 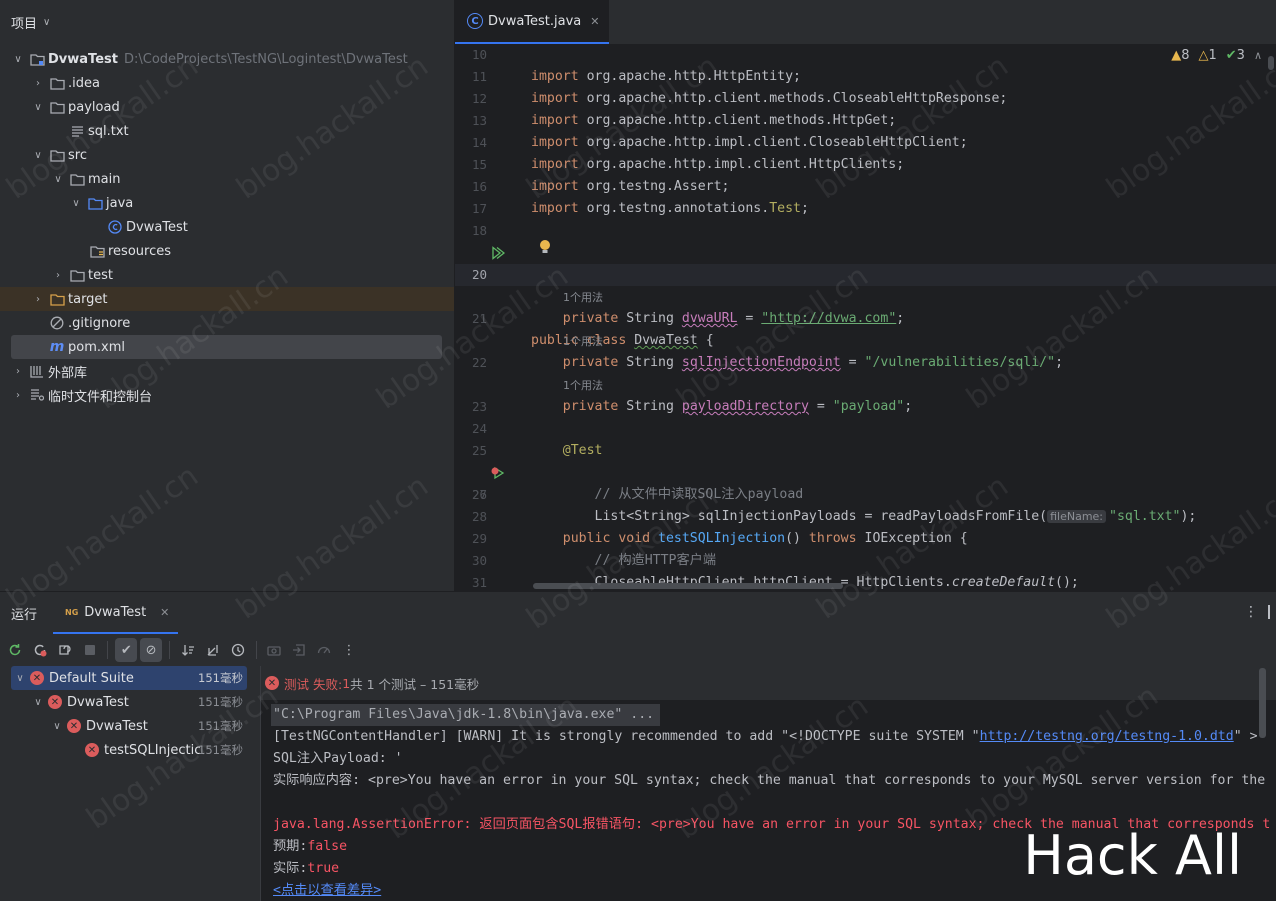 What do you see at coordinates (24, 24) in the screenshot?
I see `project-header-label: 项目` at bounding box center [24, 24].